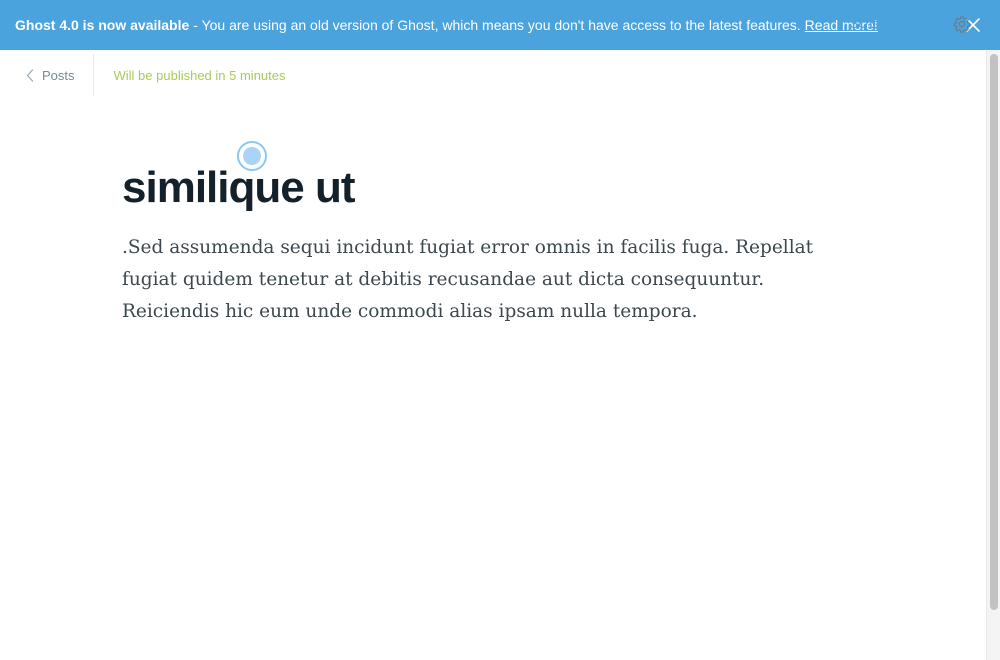 The width and height of the screenshot is (1000, 660). Describe the element at coordinates (493, 75) in the screenshot. I see `editor-header: Posts Will be published in 5 minutes` at that location.